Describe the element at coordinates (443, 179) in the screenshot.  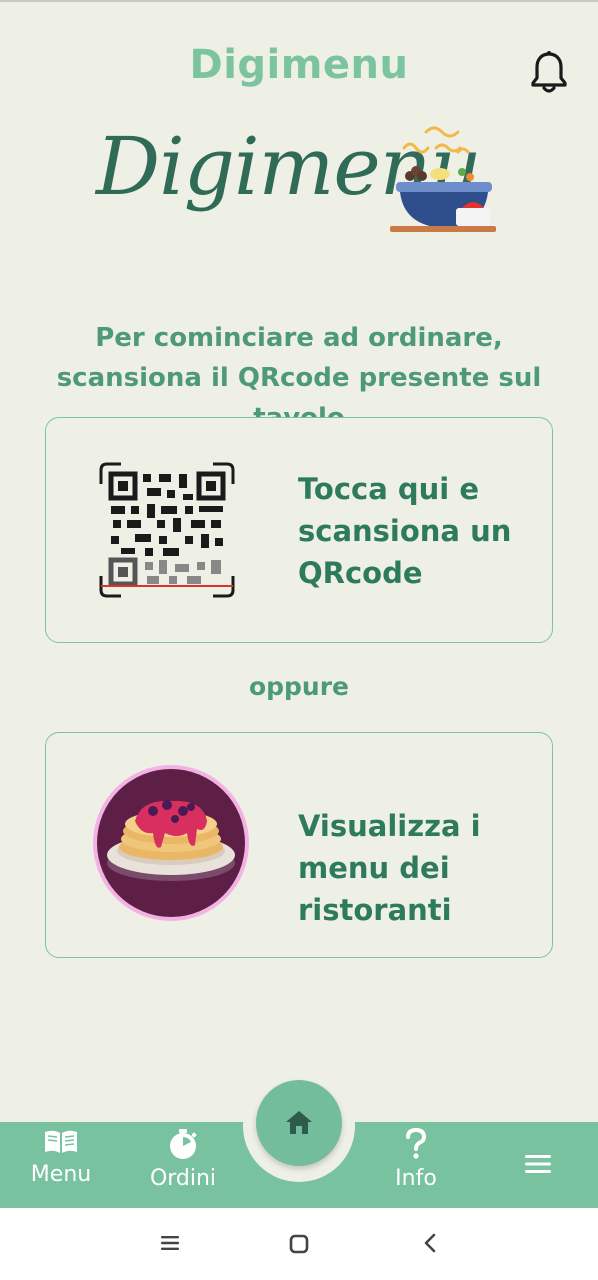
I see `food-pot-icon` at that location.